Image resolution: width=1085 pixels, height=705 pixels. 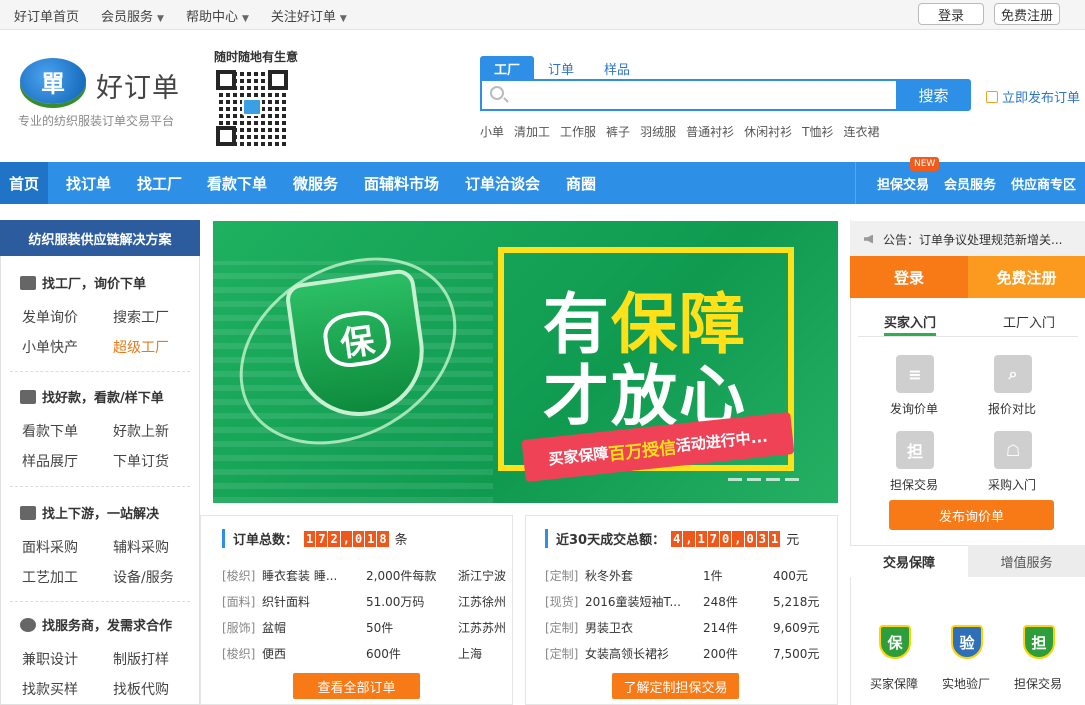 What do you see at coordinates (915, 374) in the screenshot?
I see `inquiry-icon: ≡` at bounding box center [915, 374].